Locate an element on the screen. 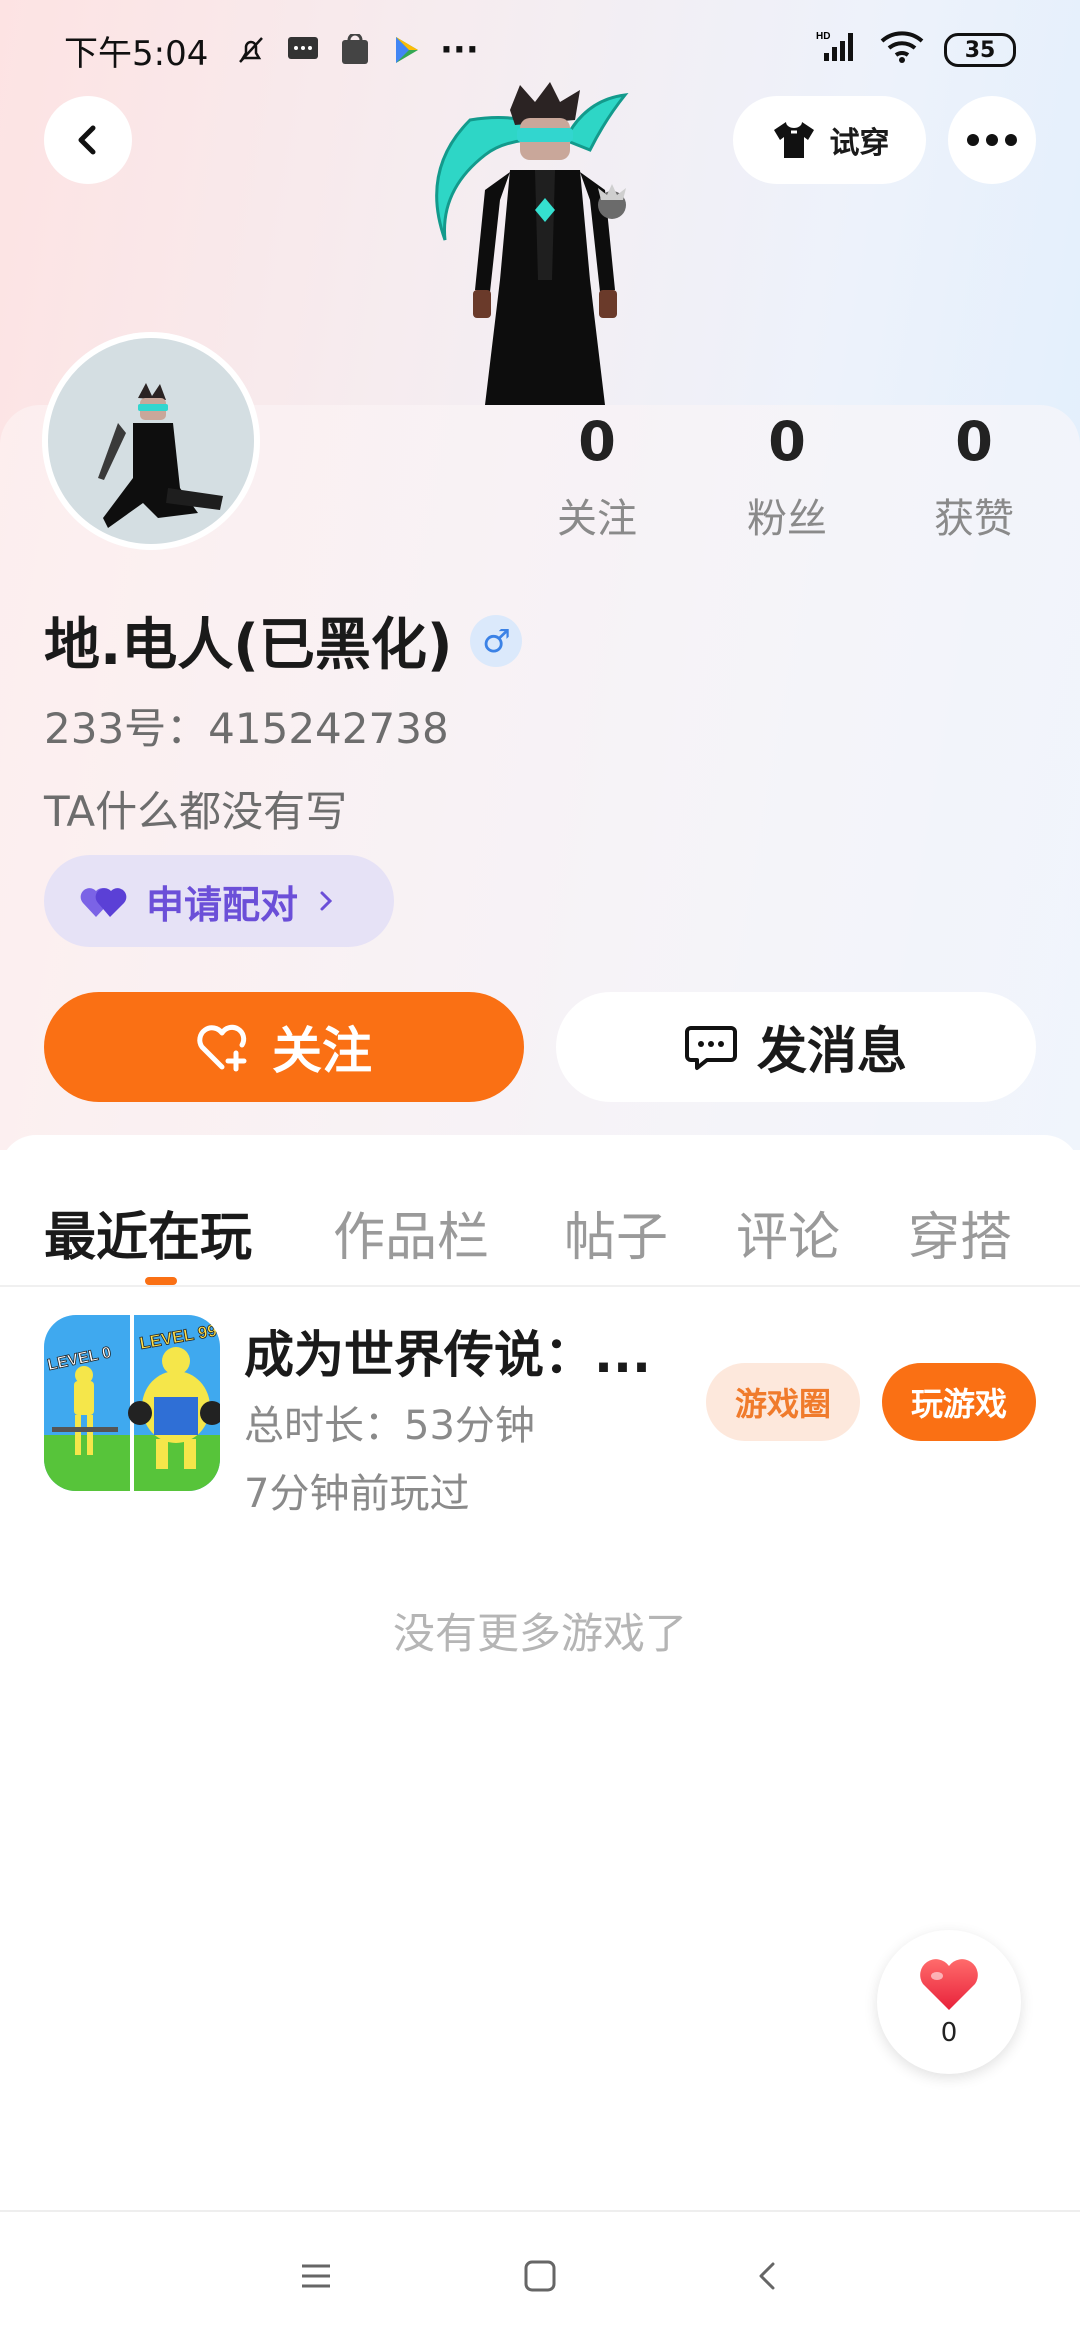 The image size is (1080, 2340). status-time: 下午5:04 is located at coordinates (136, 53).